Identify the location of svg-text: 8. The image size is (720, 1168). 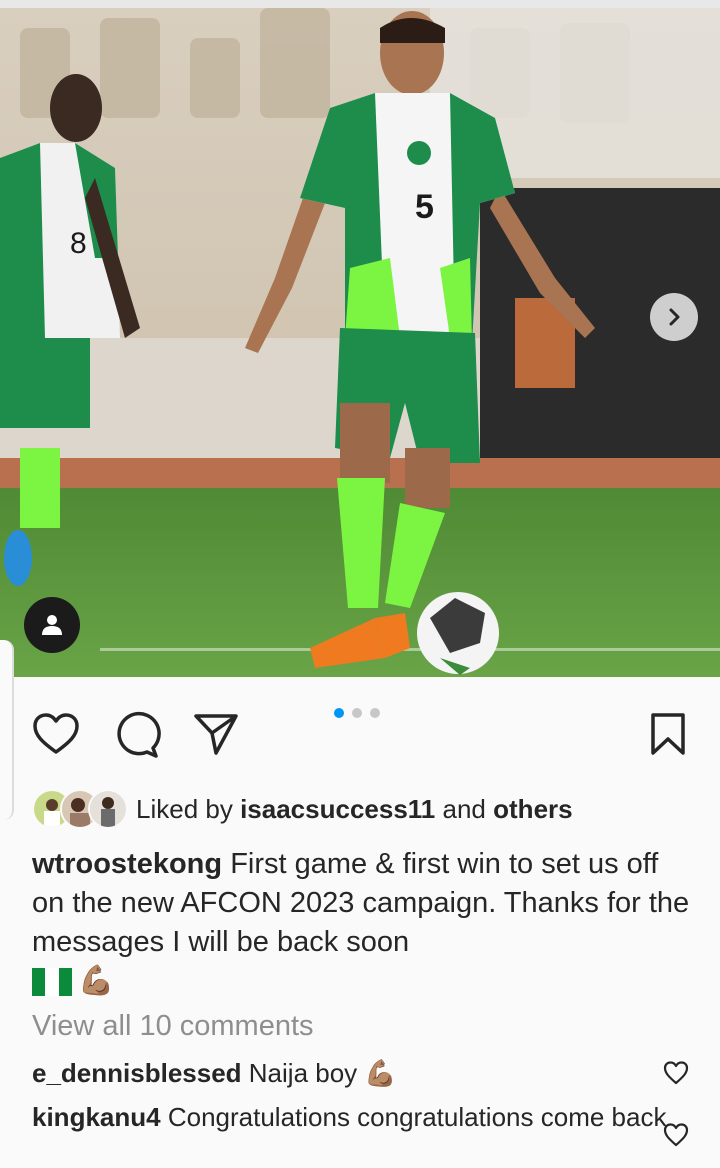
(78, 243).